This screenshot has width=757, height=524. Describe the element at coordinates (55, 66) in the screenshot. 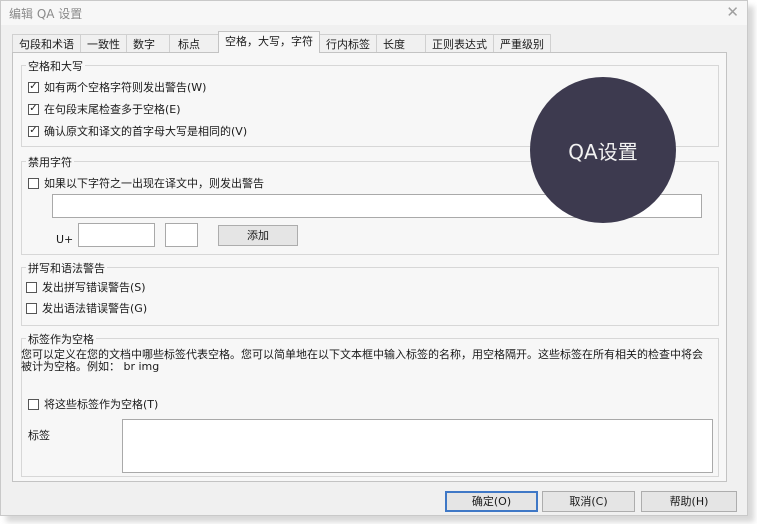

I see `spacing-case-legend: 空格和大写` at that location.